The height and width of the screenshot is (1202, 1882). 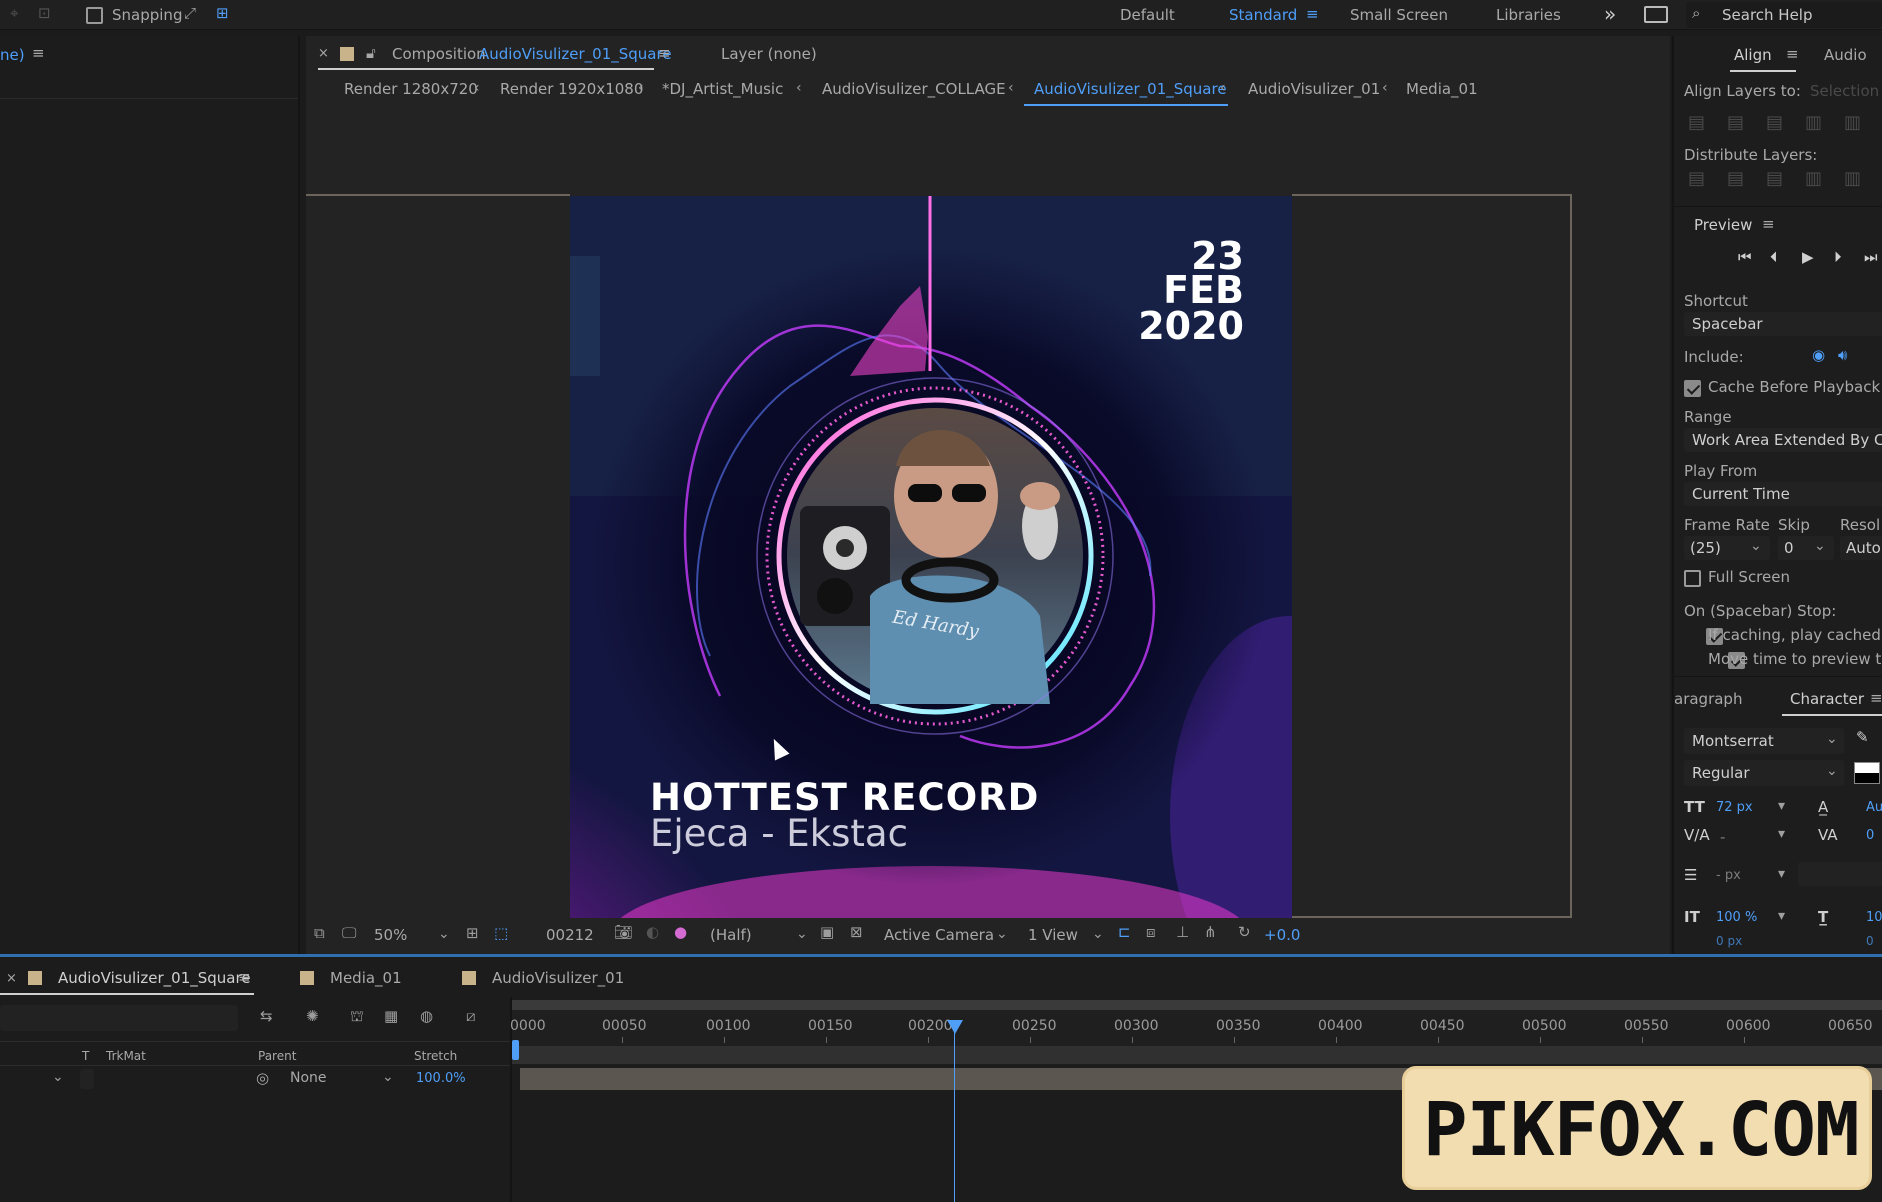 I want to click on shortcut-select: Spacebar, so click(x=1783, y=324).